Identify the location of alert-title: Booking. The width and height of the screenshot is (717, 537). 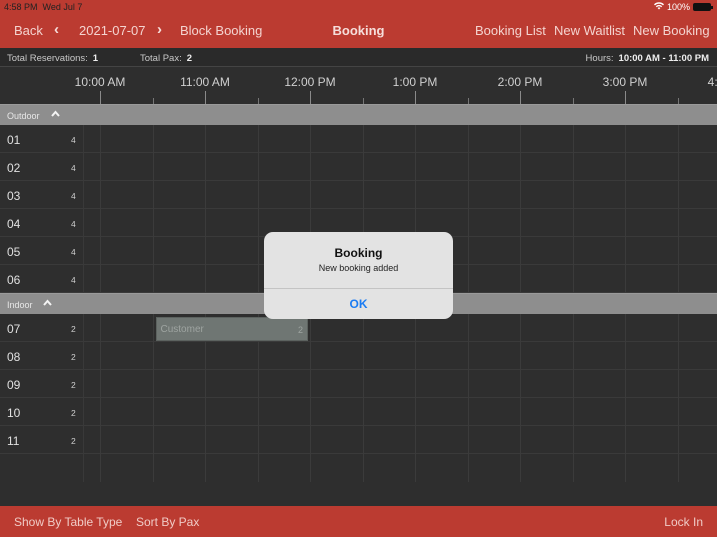
(358, 253).